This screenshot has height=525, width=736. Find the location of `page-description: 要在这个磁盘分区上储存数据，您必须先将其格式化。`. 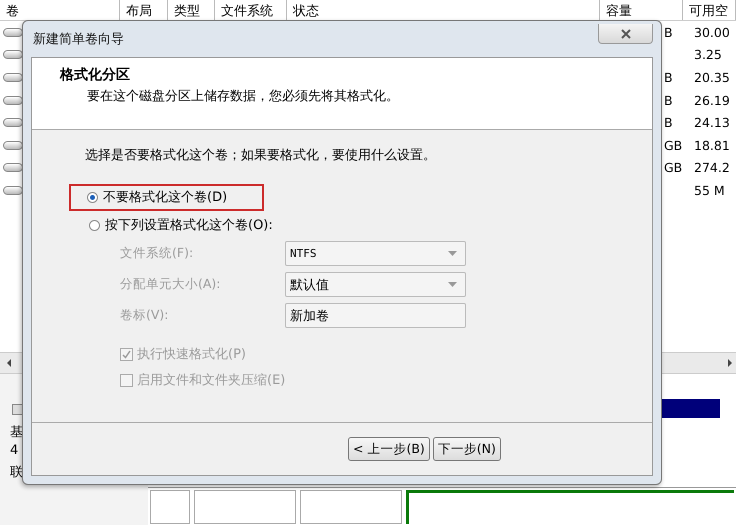

page-description: 要在这个磁盘分区上储存数据，您必须先将其格式化。 is located at coordinates (243, 96).